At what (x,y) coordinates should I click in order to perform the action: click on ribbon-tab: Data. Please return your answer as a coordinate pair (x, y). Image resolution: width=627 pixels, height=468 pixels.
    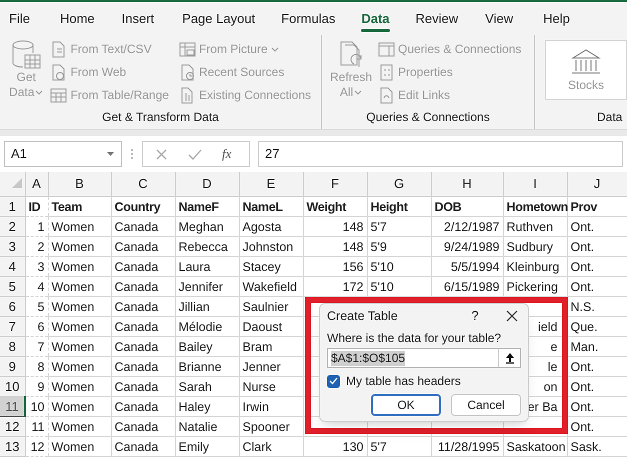
    Looking at the image, I should click on (375, 18).